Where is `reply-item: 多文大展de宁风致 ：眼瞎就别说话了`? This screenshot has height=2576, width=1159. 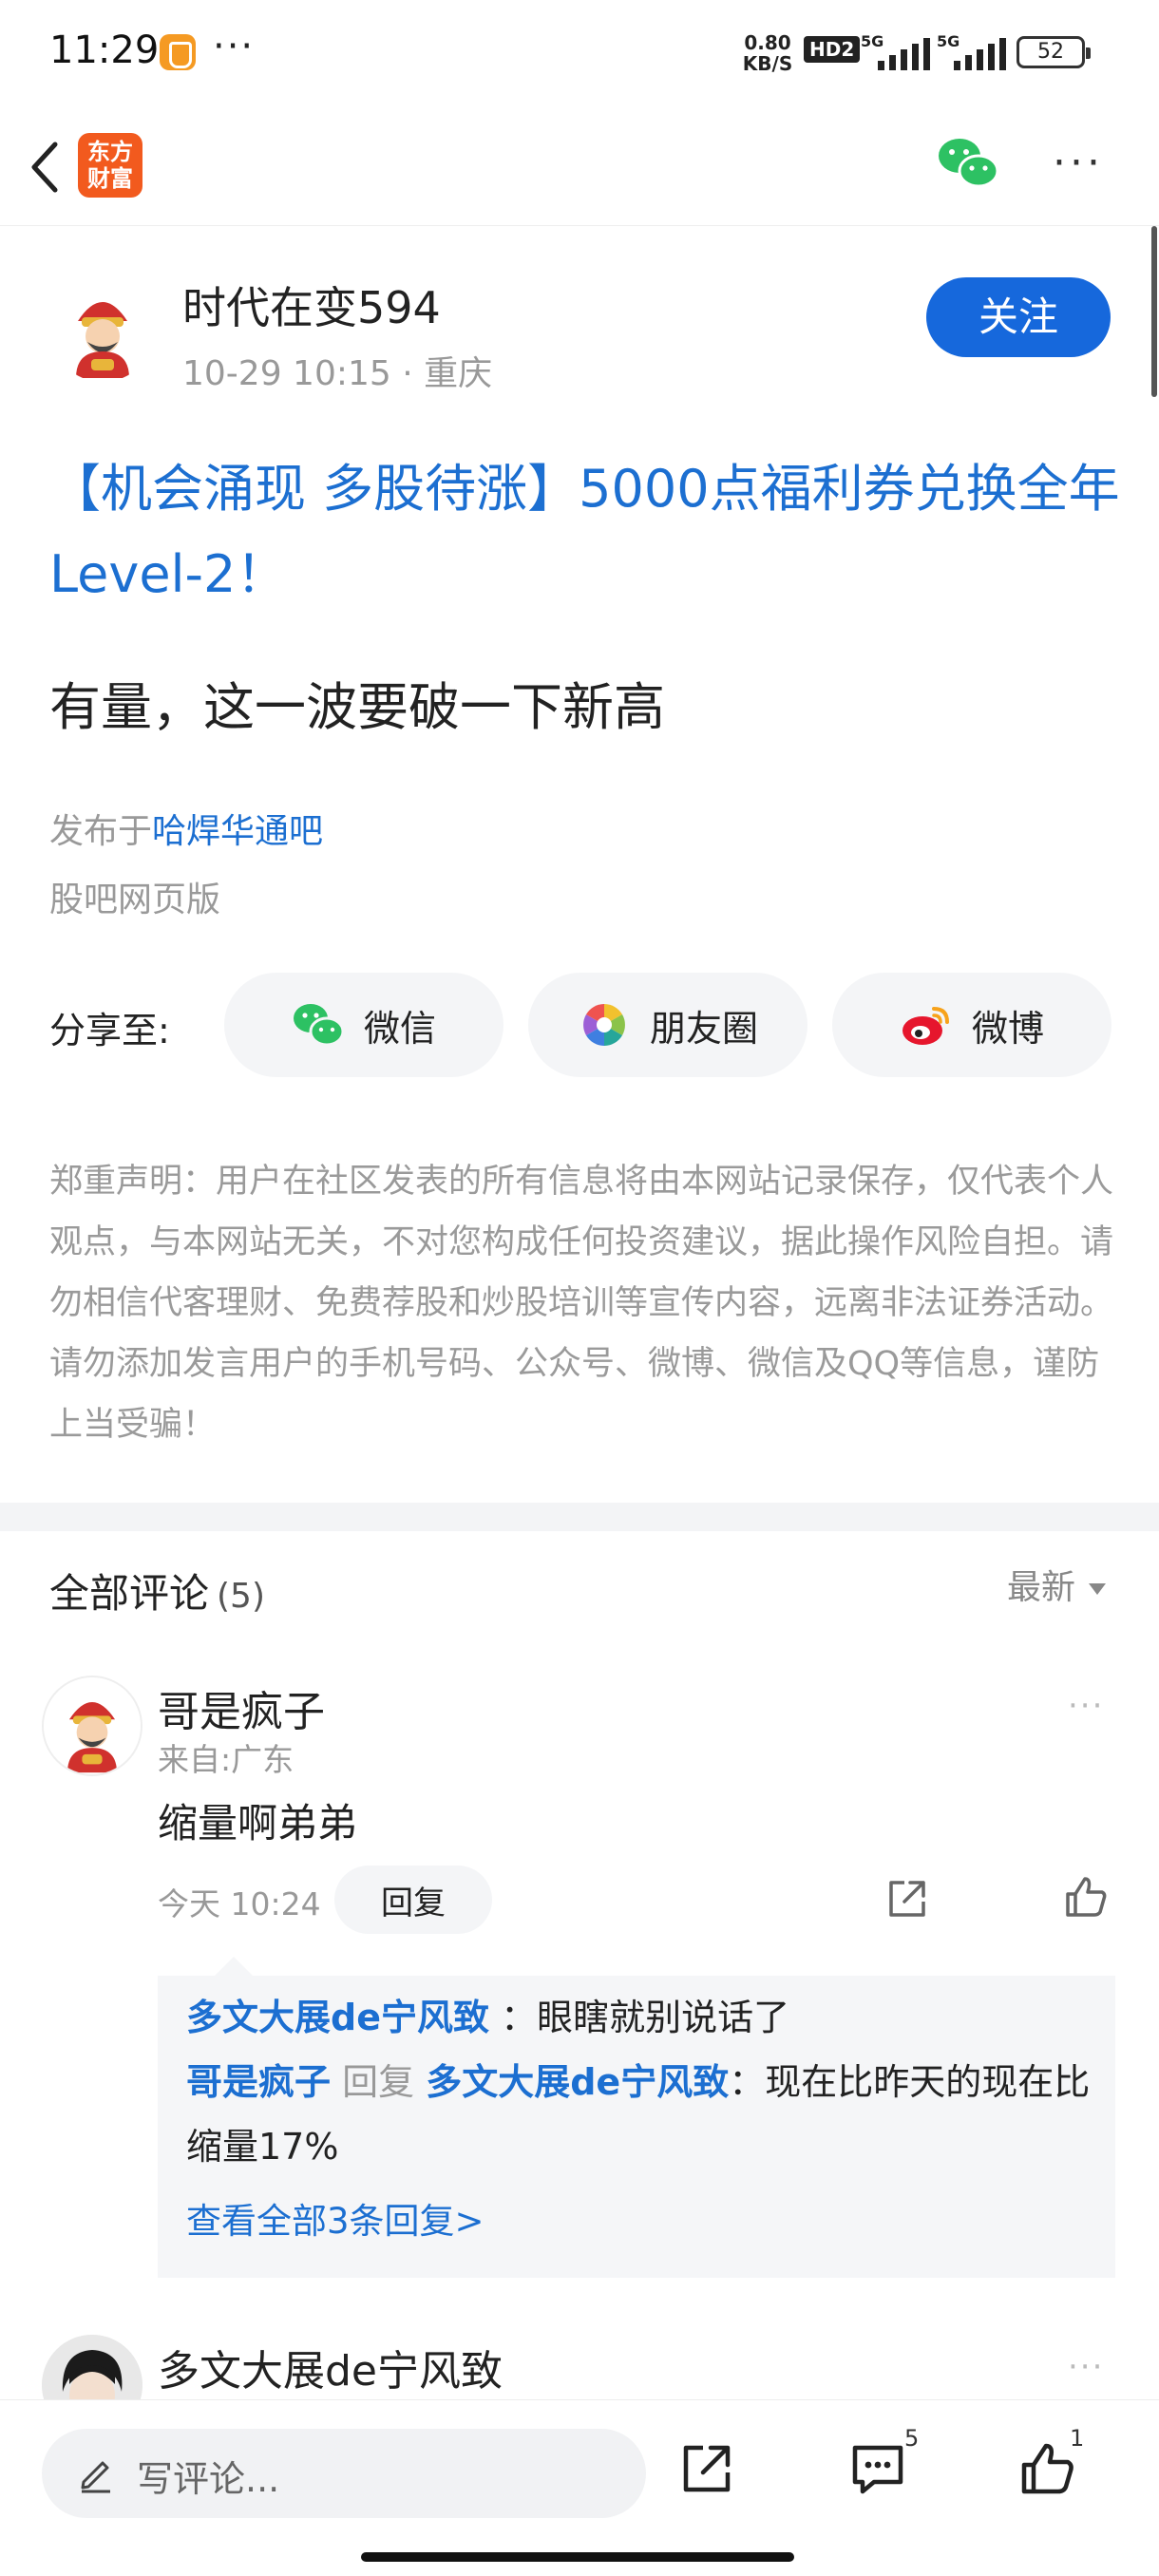
reply-item: 多文大展de宁风致 ：眼瞎就别说话了 is located at coordinates (642, 2017).